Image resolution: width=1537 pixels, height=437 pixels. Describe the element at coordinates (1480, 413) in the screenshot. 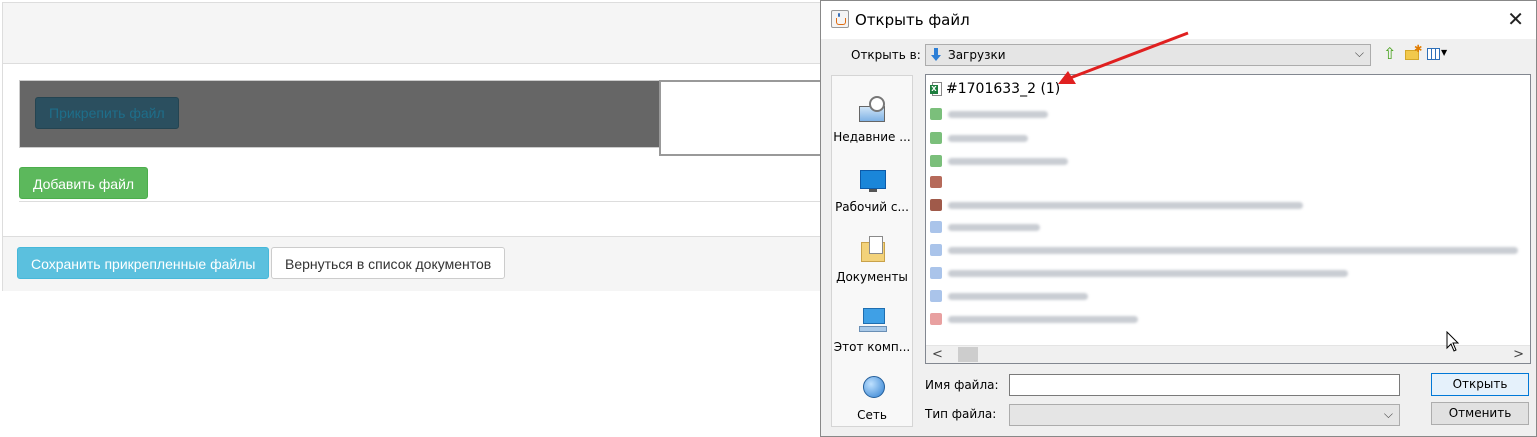

I see `cancel-button: Отменить` at that location.